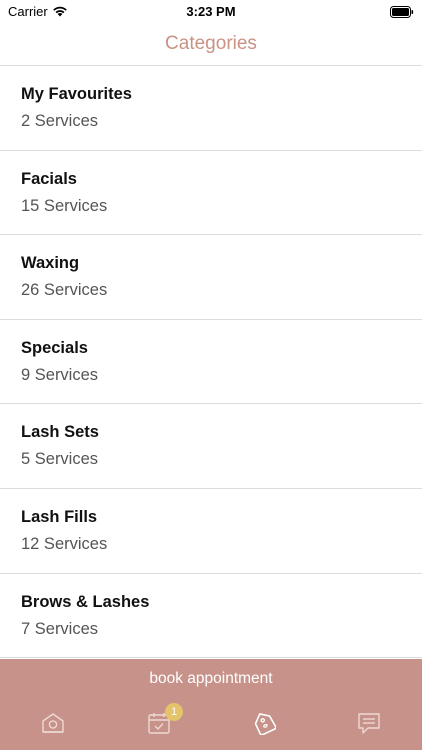 The height and width of the screenshot is (750, 422). Describe the element at coordinates (60, 628) in the screenshot. I see `category-service-count: 7 Services` at that location.